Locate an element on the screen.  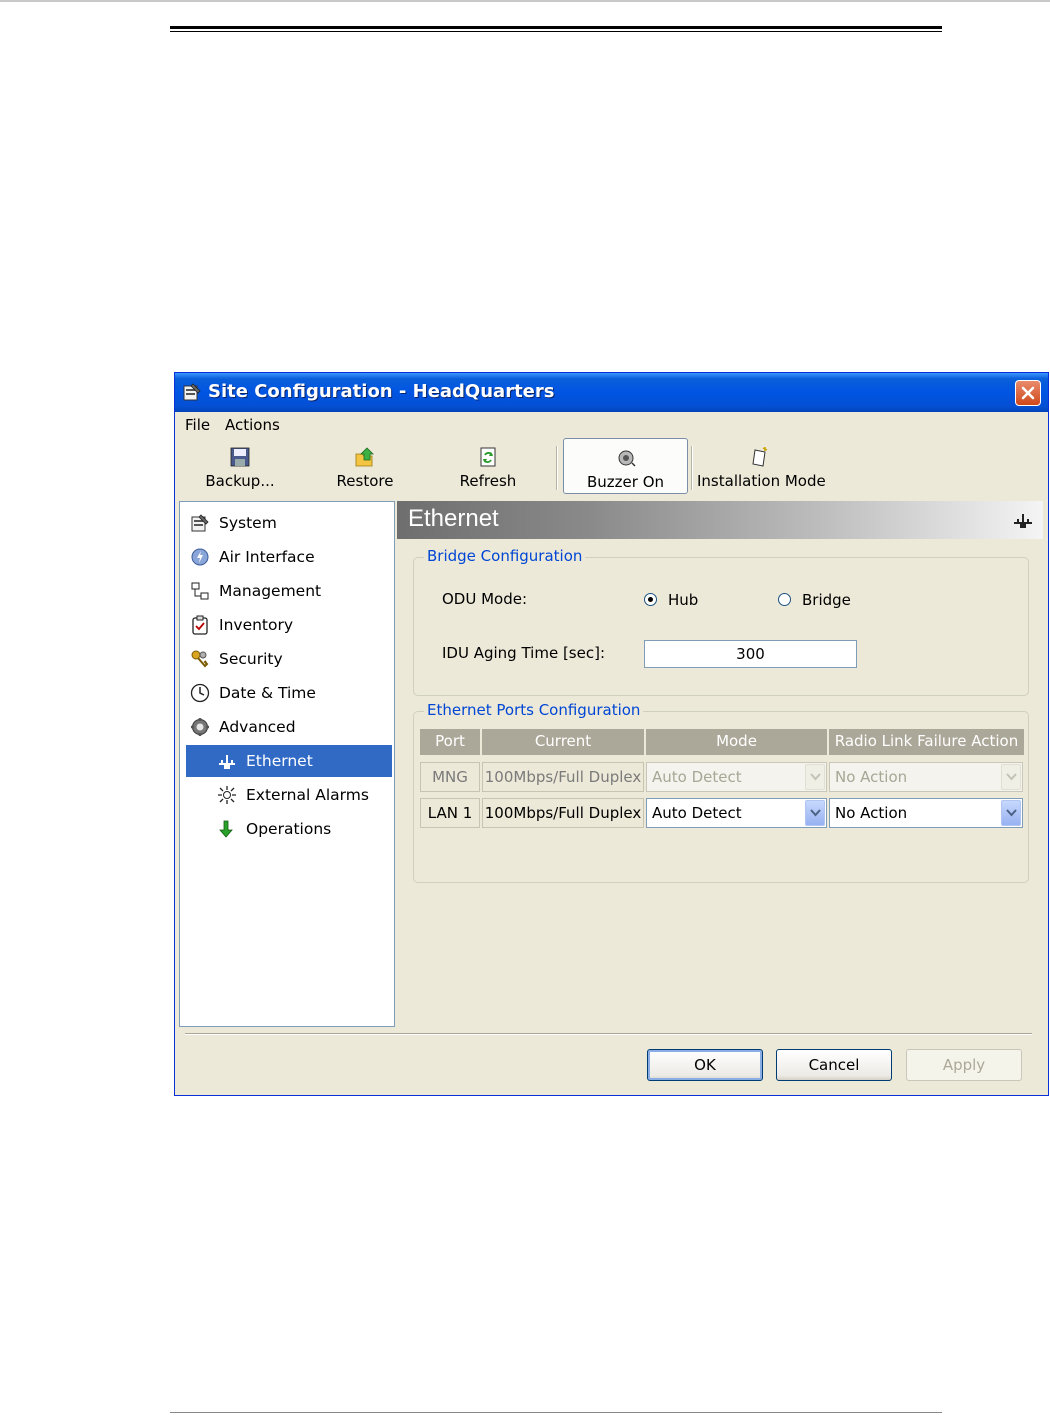
lan1-action-dropdown-arrow is located at coordinates (1011, 813).